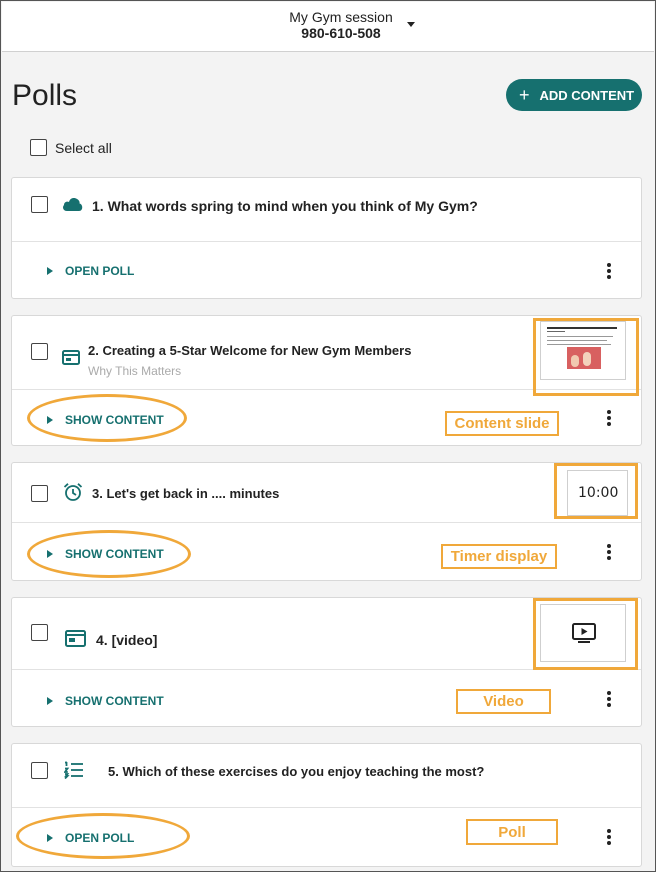 The width and height of the screenshot is (656, 872). I want to click on open-poll-highlight, so click(103, 836).